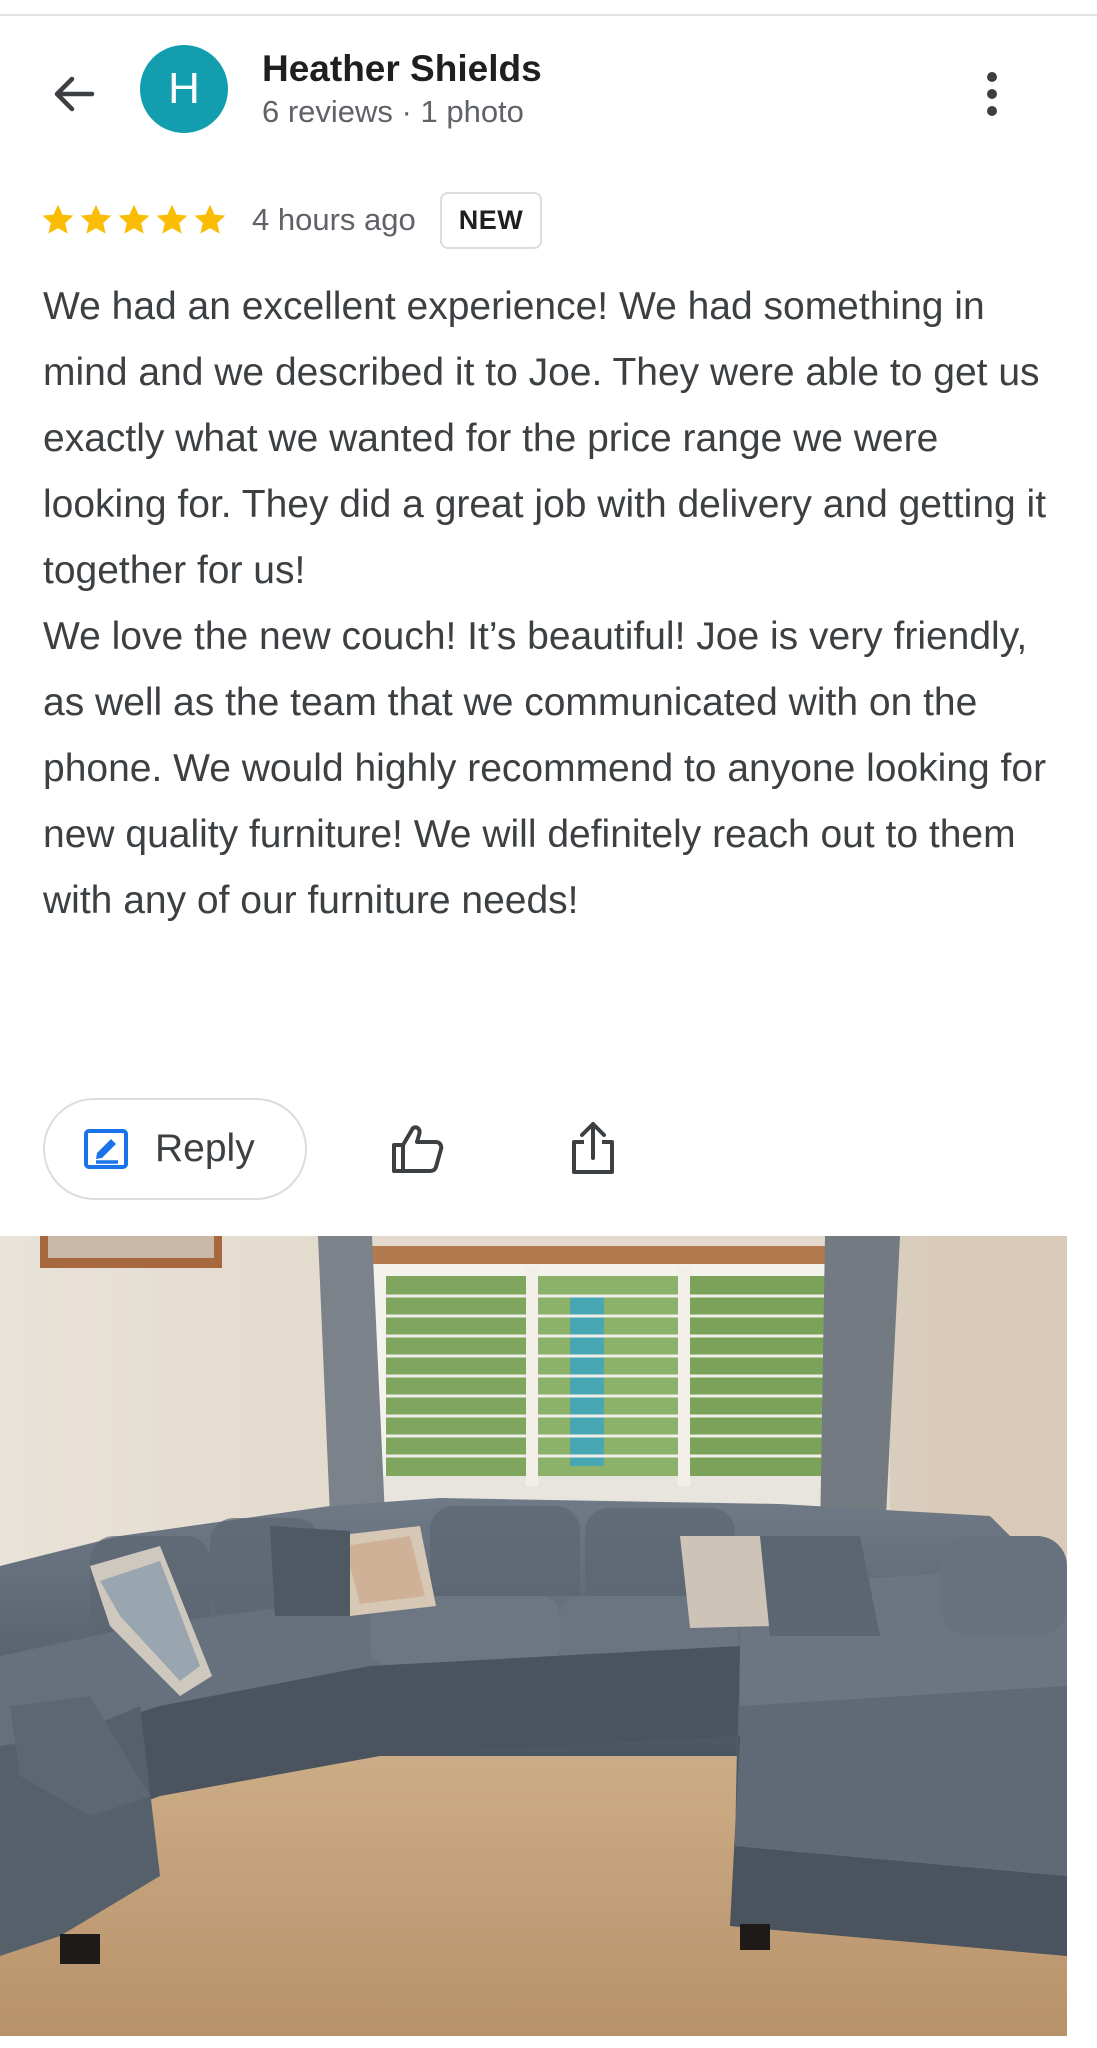 The image size is (1097, 2048). I want to click on star-rating, so click(134, 220).